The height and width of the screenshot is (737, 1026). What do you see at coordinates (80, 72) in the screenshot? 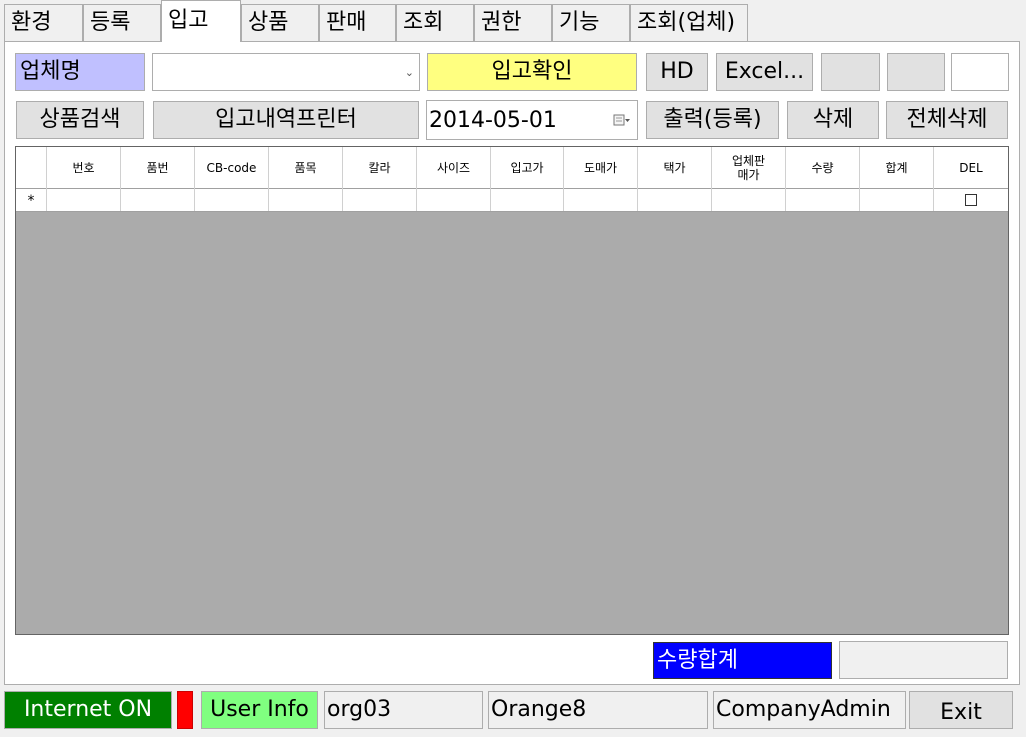
I see `vendor-name-label: 업체명` at bounding box center [80, 72].